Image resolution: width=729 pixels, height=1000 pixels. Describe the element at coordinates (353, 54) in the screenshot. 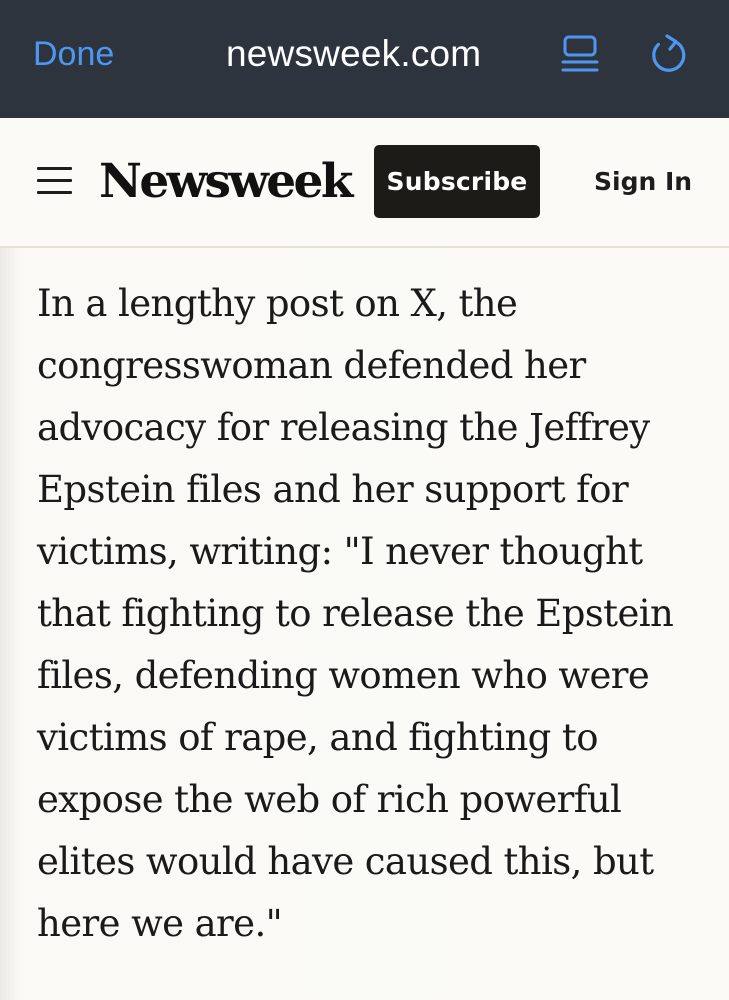

I see `url-label: newsweek.com` at that location.